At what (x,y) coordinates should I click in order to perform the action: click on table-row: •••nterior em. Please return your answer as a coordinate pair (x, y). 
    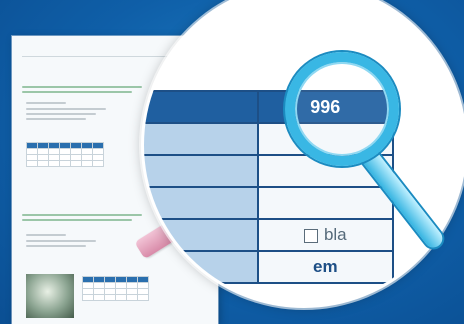
    Looking at the image, I should click on (268, 267).